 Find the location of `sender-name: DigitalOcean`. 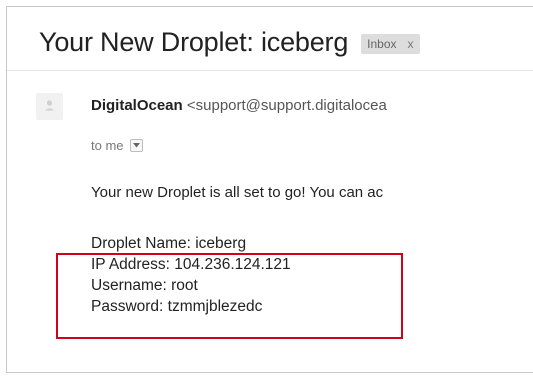

sender-name: DigitalOcean is located at coordinates (137, 105).